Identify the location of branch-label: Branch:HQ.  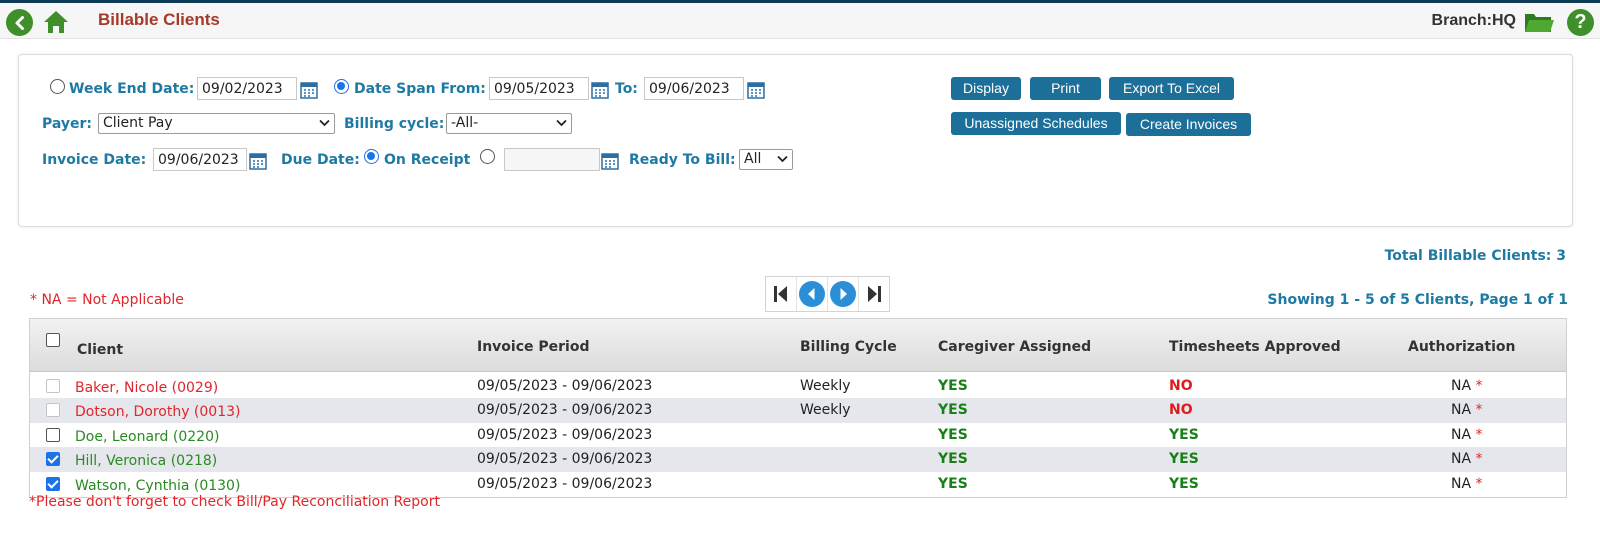
(1473, 20).